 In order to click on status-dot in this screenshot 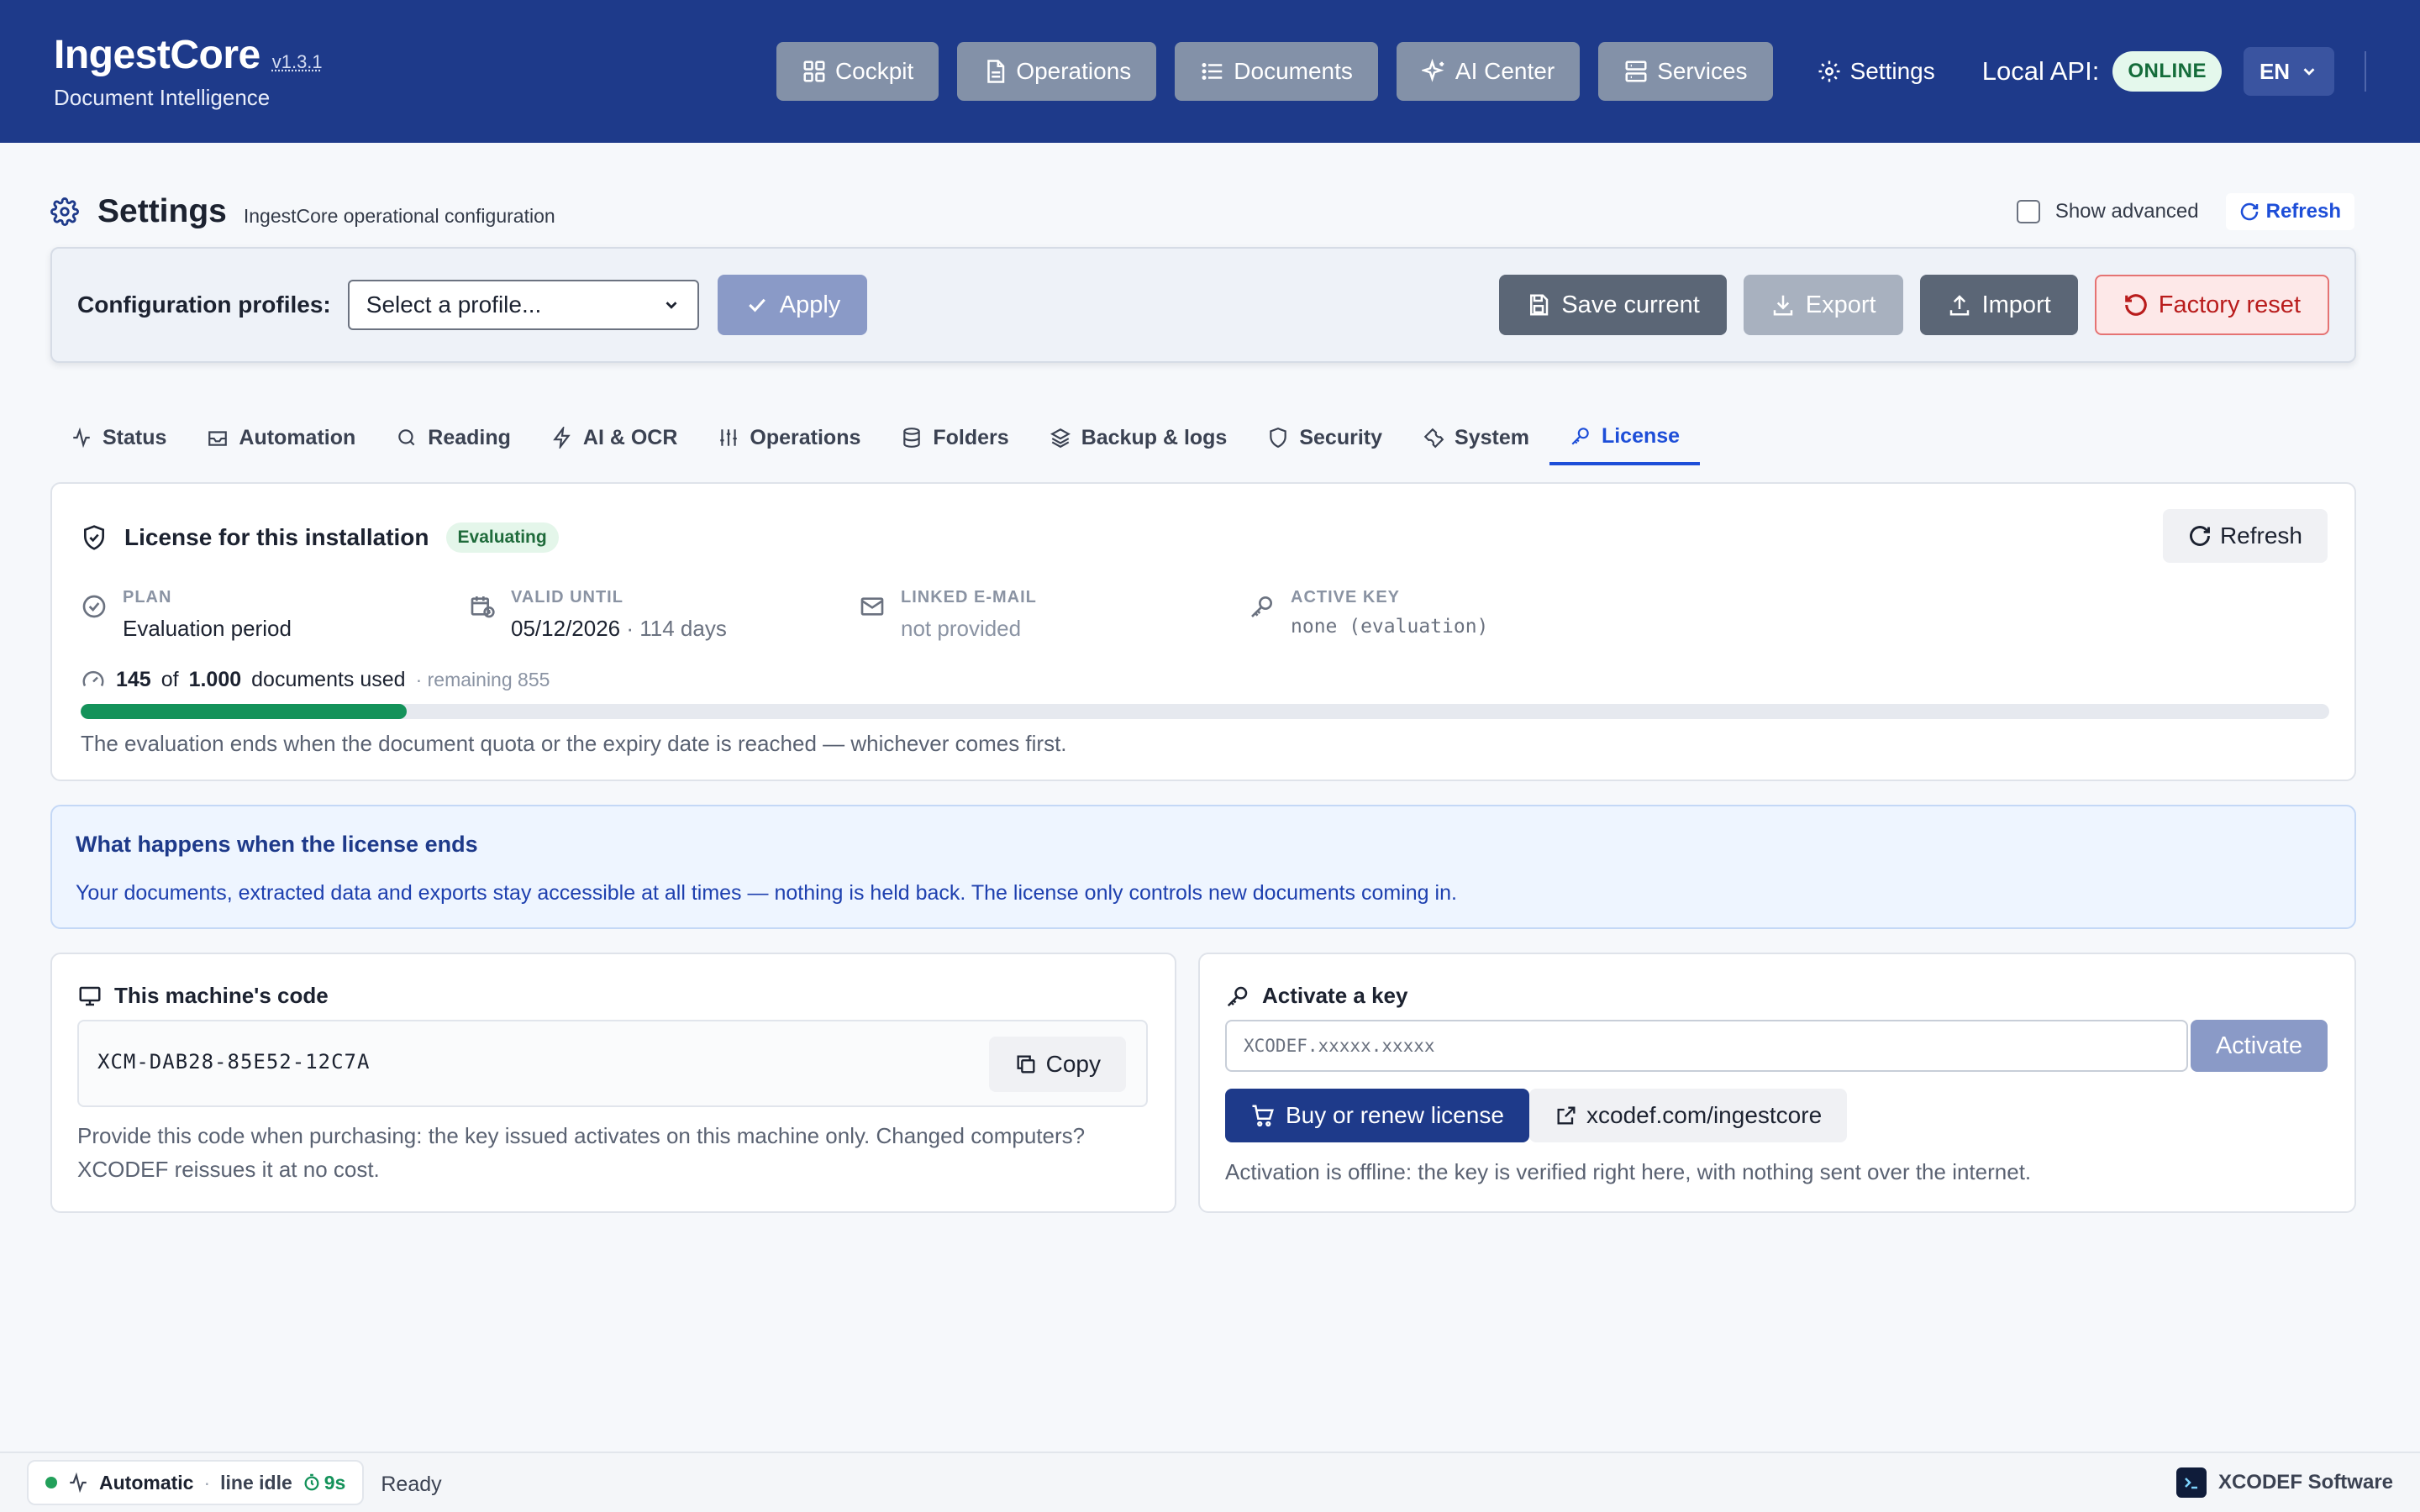, I will do `click(51, 1482)`.